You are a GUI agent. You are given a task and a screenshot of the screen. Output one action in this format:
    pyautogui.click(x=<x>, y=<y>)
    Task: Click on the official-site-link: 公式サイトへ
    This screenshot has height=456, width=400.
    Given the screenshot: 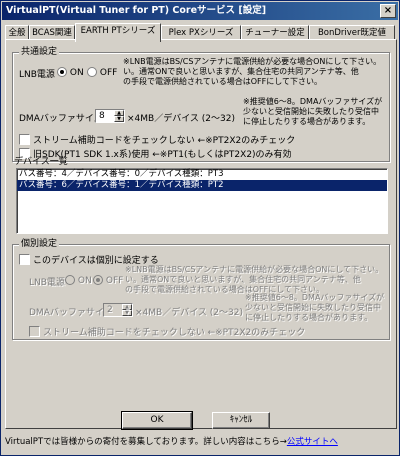 What is the action you would take?
    pyautogui.click(x=312, y=442)
    